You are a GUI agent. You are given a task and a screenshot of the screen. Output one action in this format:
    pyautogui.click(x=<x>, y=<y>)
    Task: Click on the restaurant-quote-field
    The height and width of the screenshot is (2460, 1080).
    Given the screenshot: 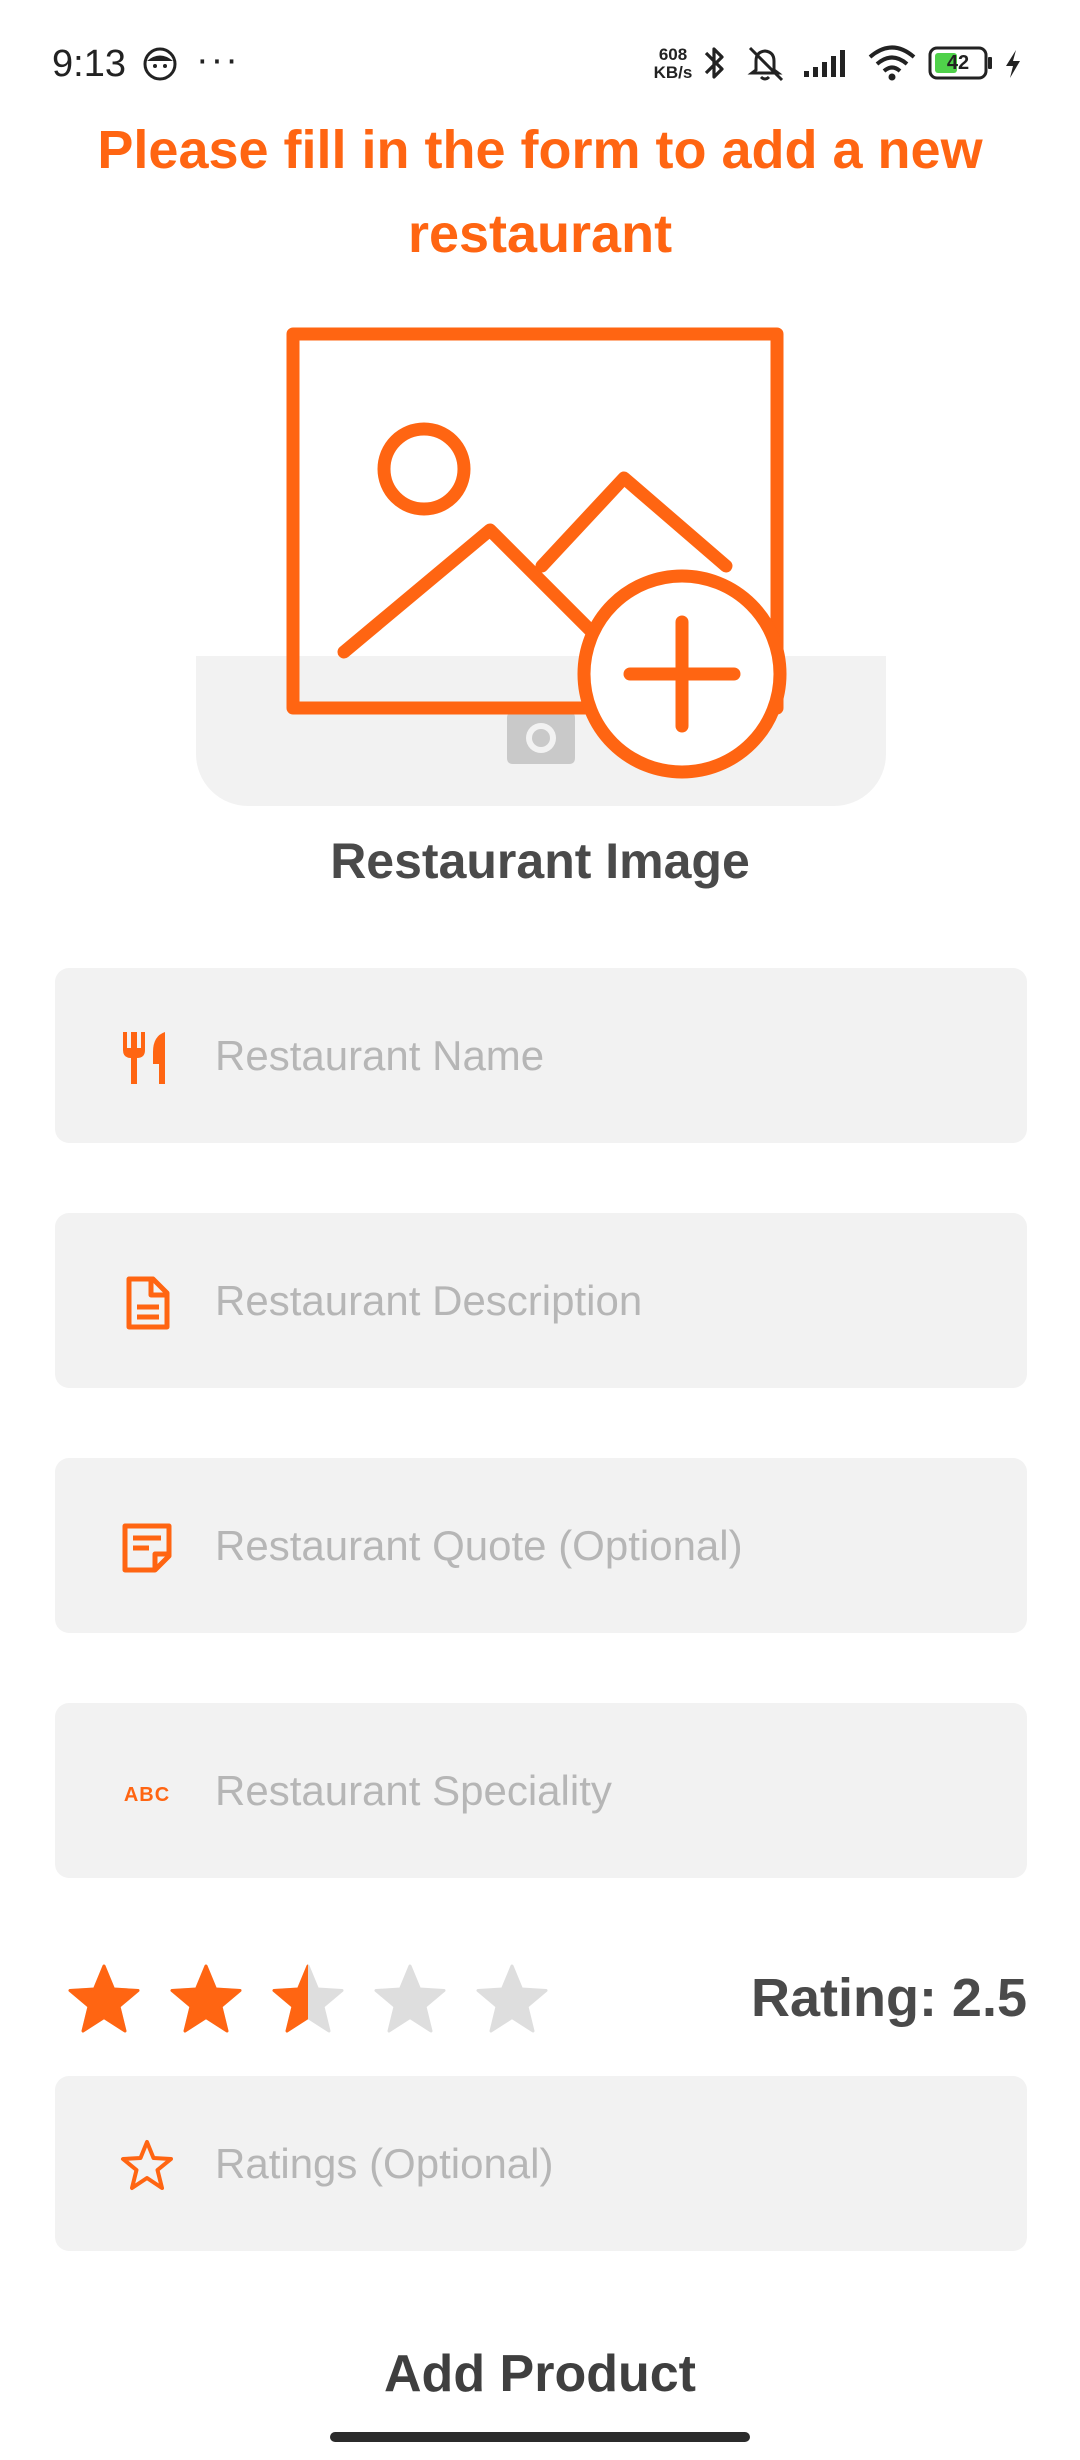 What is the action you would take?
    pyautogui.click(x=541, y=1545)
    